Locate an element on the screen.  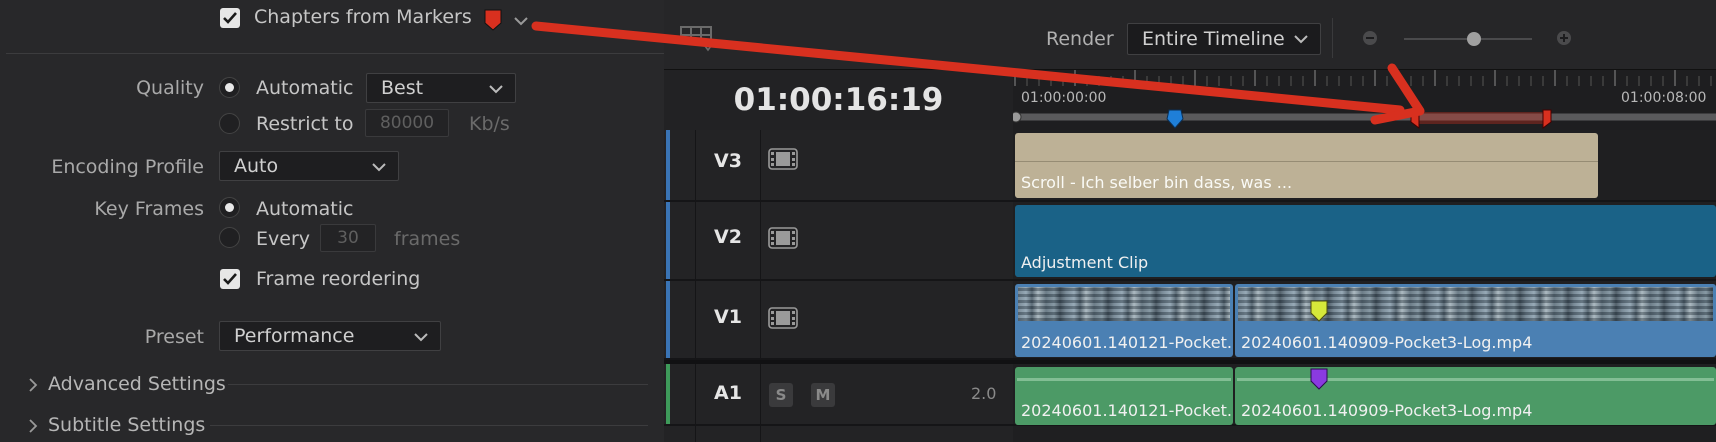
clip-v1-second: 20240601.140909-Pocket3-Log.mp4 is located at coordinates (1475, 320).